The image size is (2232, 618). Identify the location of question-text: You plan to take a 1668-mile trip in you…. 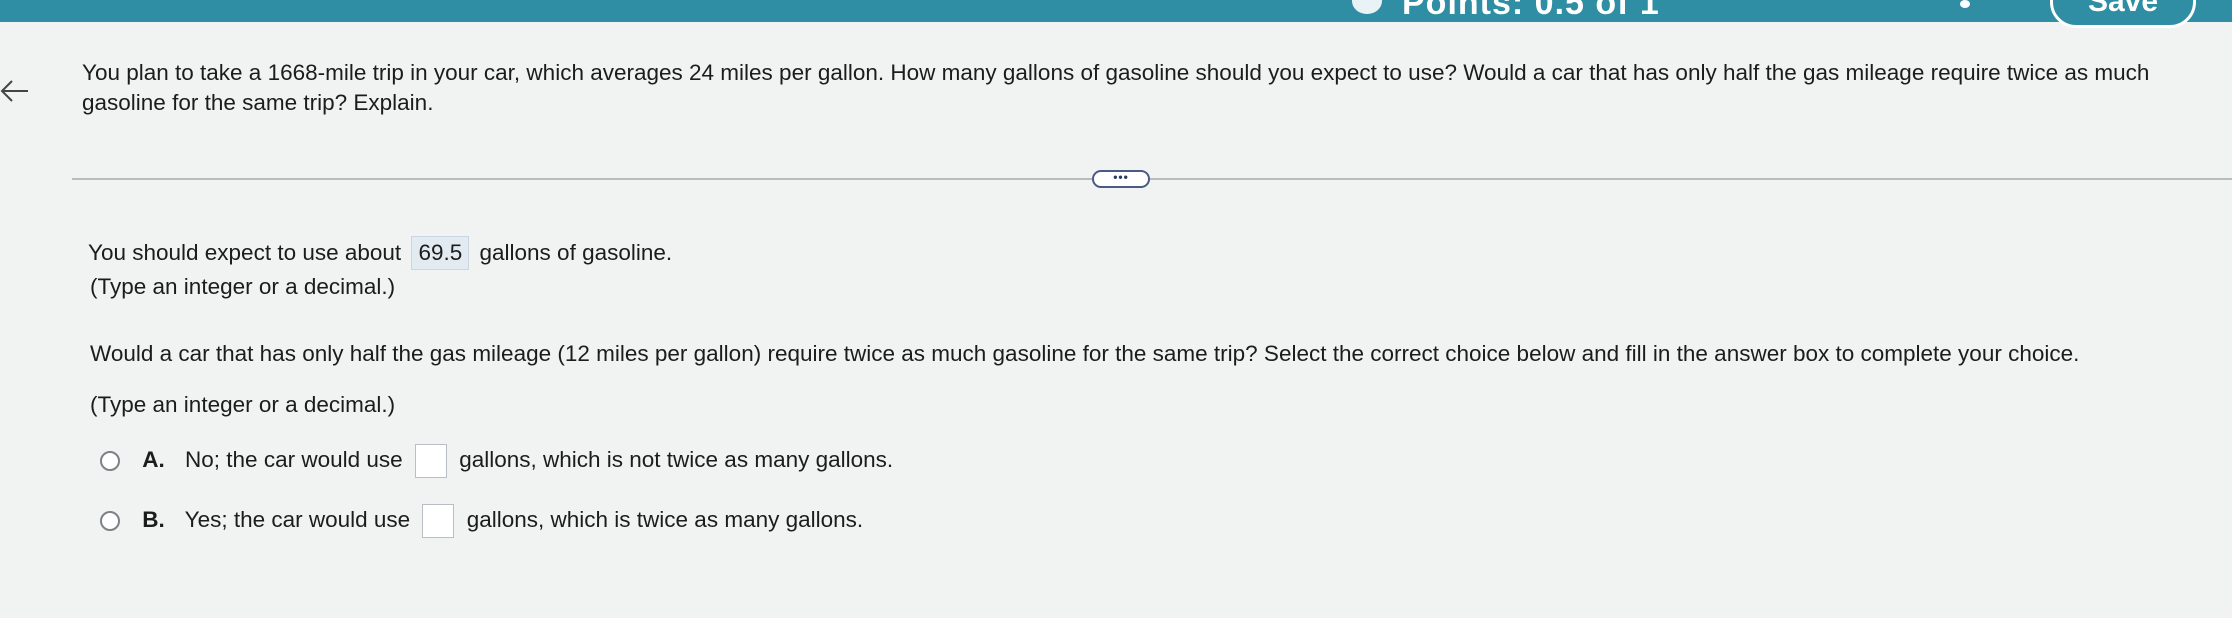
(1116, 87).